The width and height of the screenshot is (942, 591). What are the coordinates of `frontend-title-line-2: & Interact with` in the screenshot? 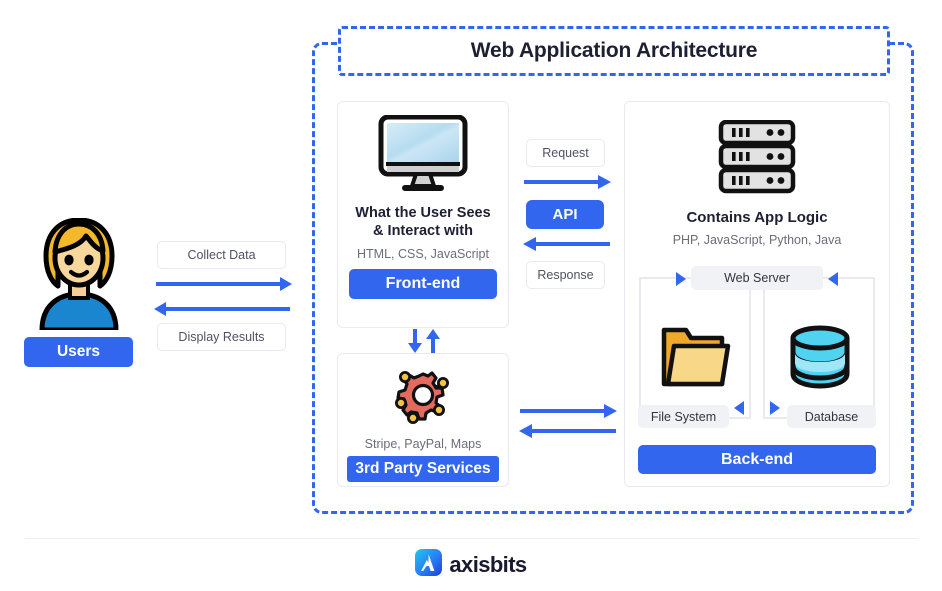 It's located at (423, 231).